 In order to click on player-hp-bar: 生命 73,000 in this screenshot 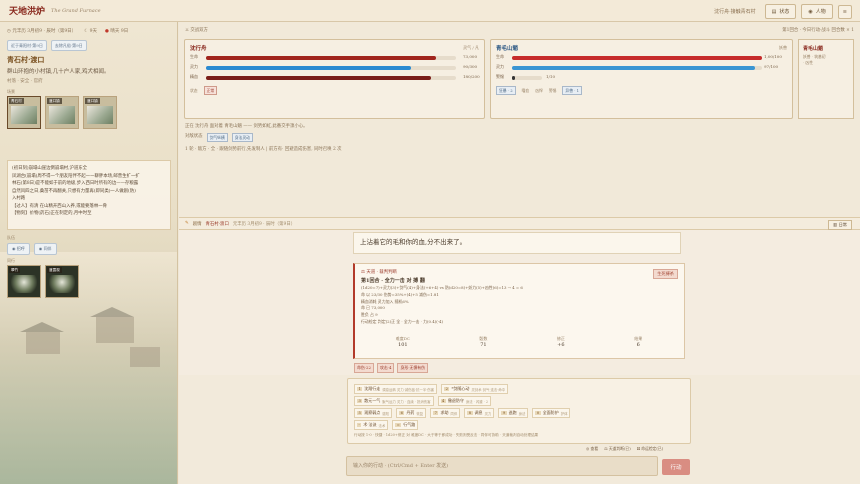, I will do `click(333, 57)`.